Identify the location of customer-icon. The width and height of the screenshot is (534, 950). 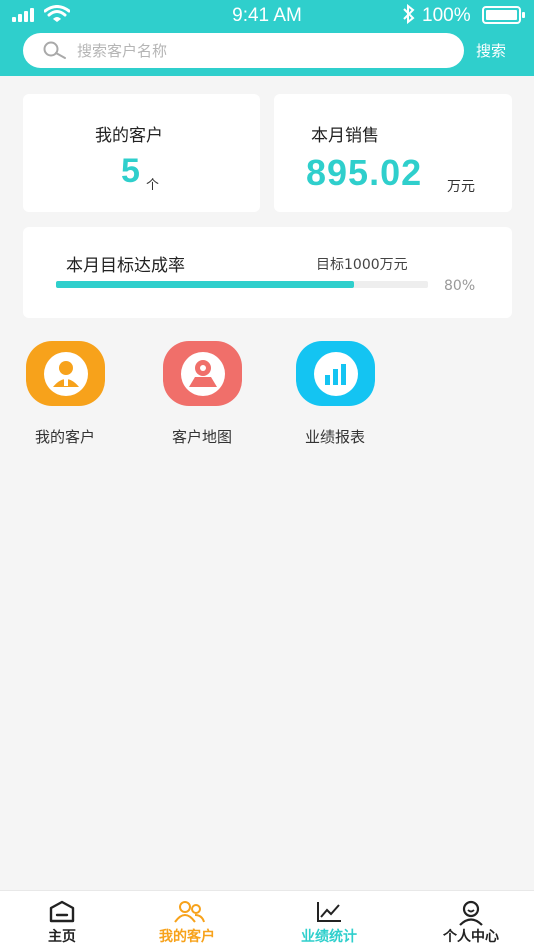
(65, 373).